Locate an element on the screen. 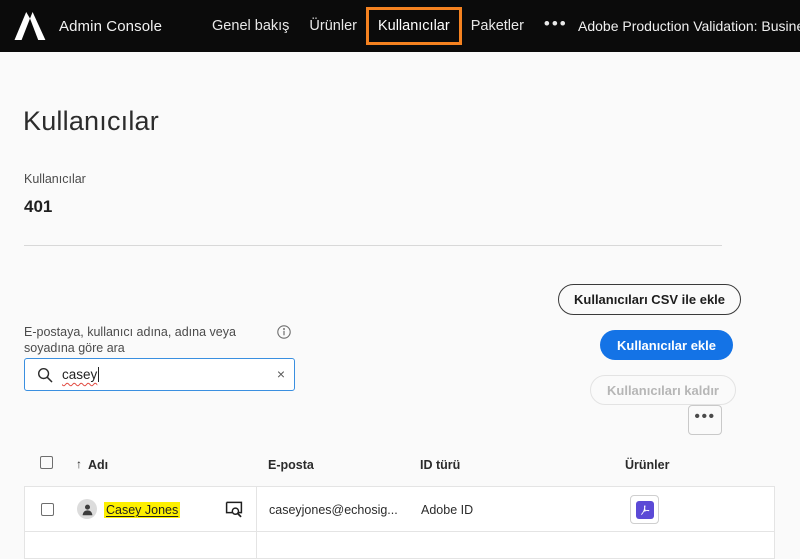 This screenshot has width=800, height=559. product-badge is located at coordinates (644, 509).